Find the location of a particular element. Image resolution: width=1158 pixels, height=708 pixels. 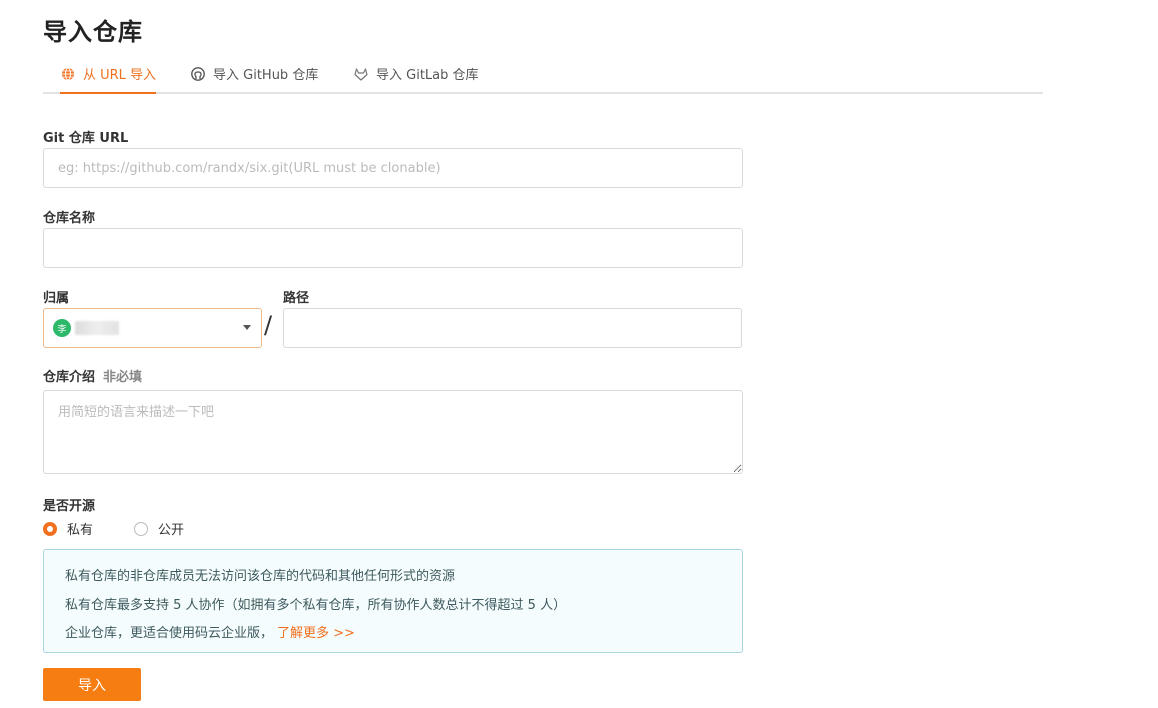

description-label: 仓库介绍 非必填 is located at coordinates (93, 377).